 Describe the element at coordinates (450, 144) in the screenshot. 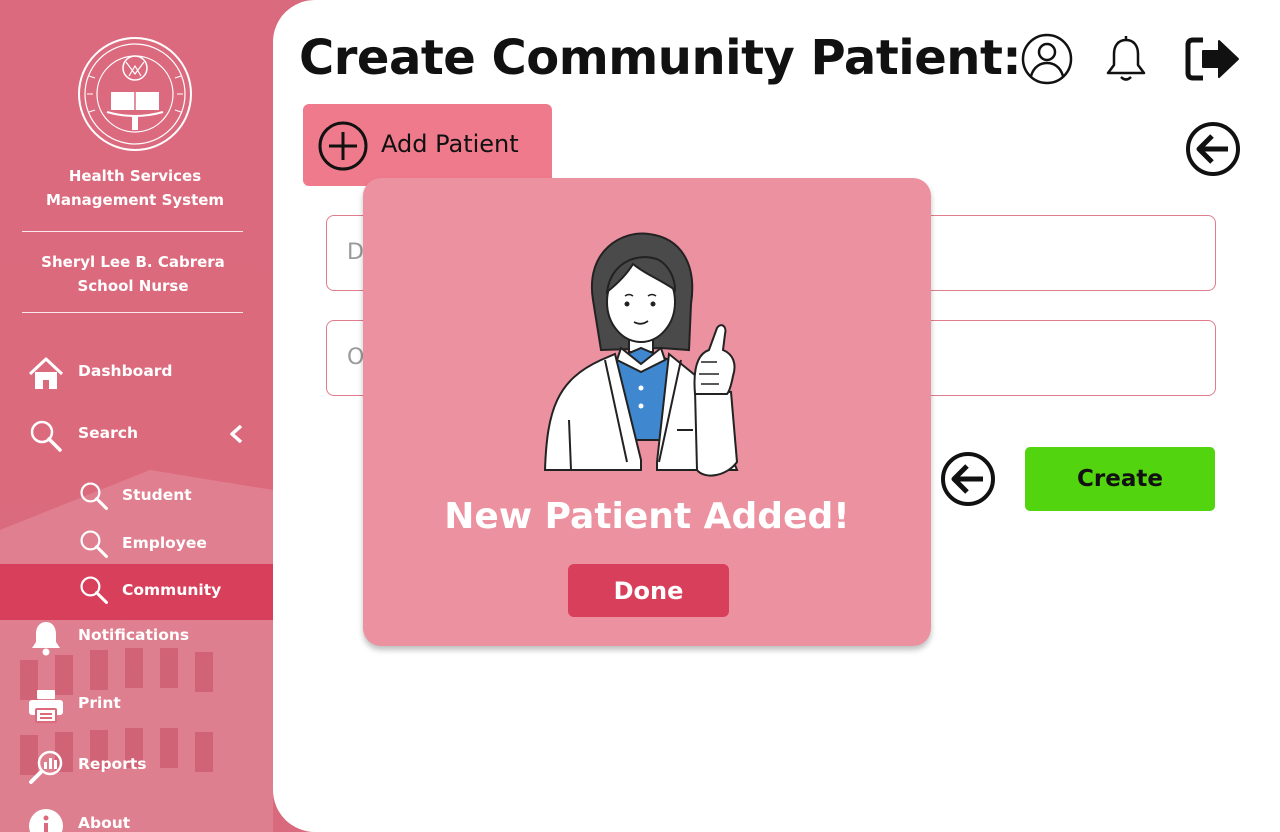

I see `tab-label: Add Patient` at that location.